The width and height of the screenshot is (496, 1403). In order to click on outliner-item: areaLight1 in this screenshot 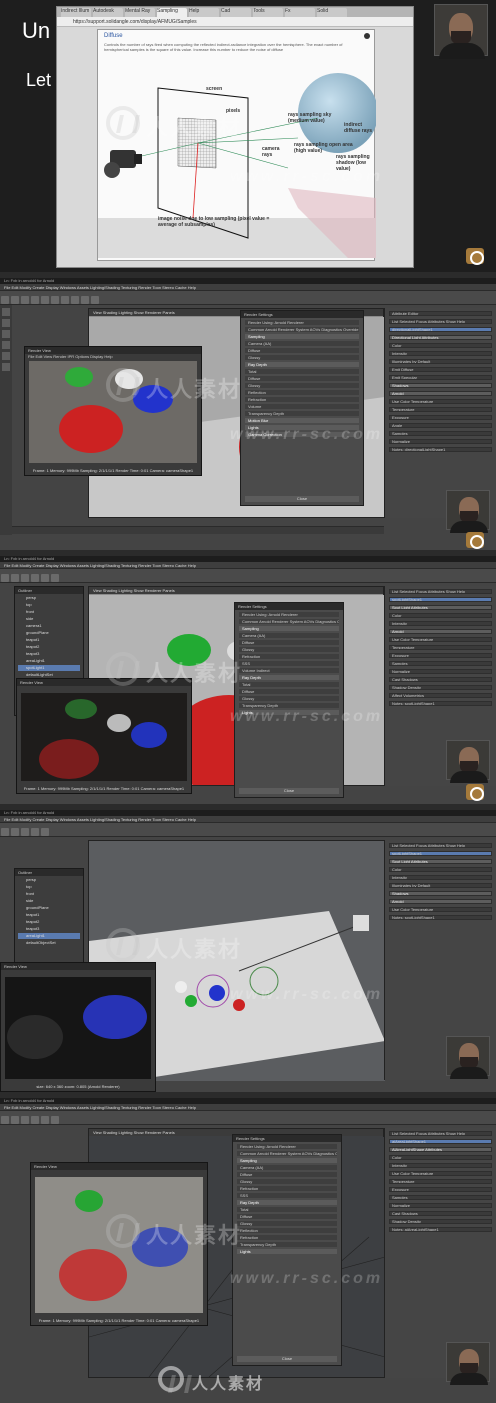, I will do `click(49, 661)`.